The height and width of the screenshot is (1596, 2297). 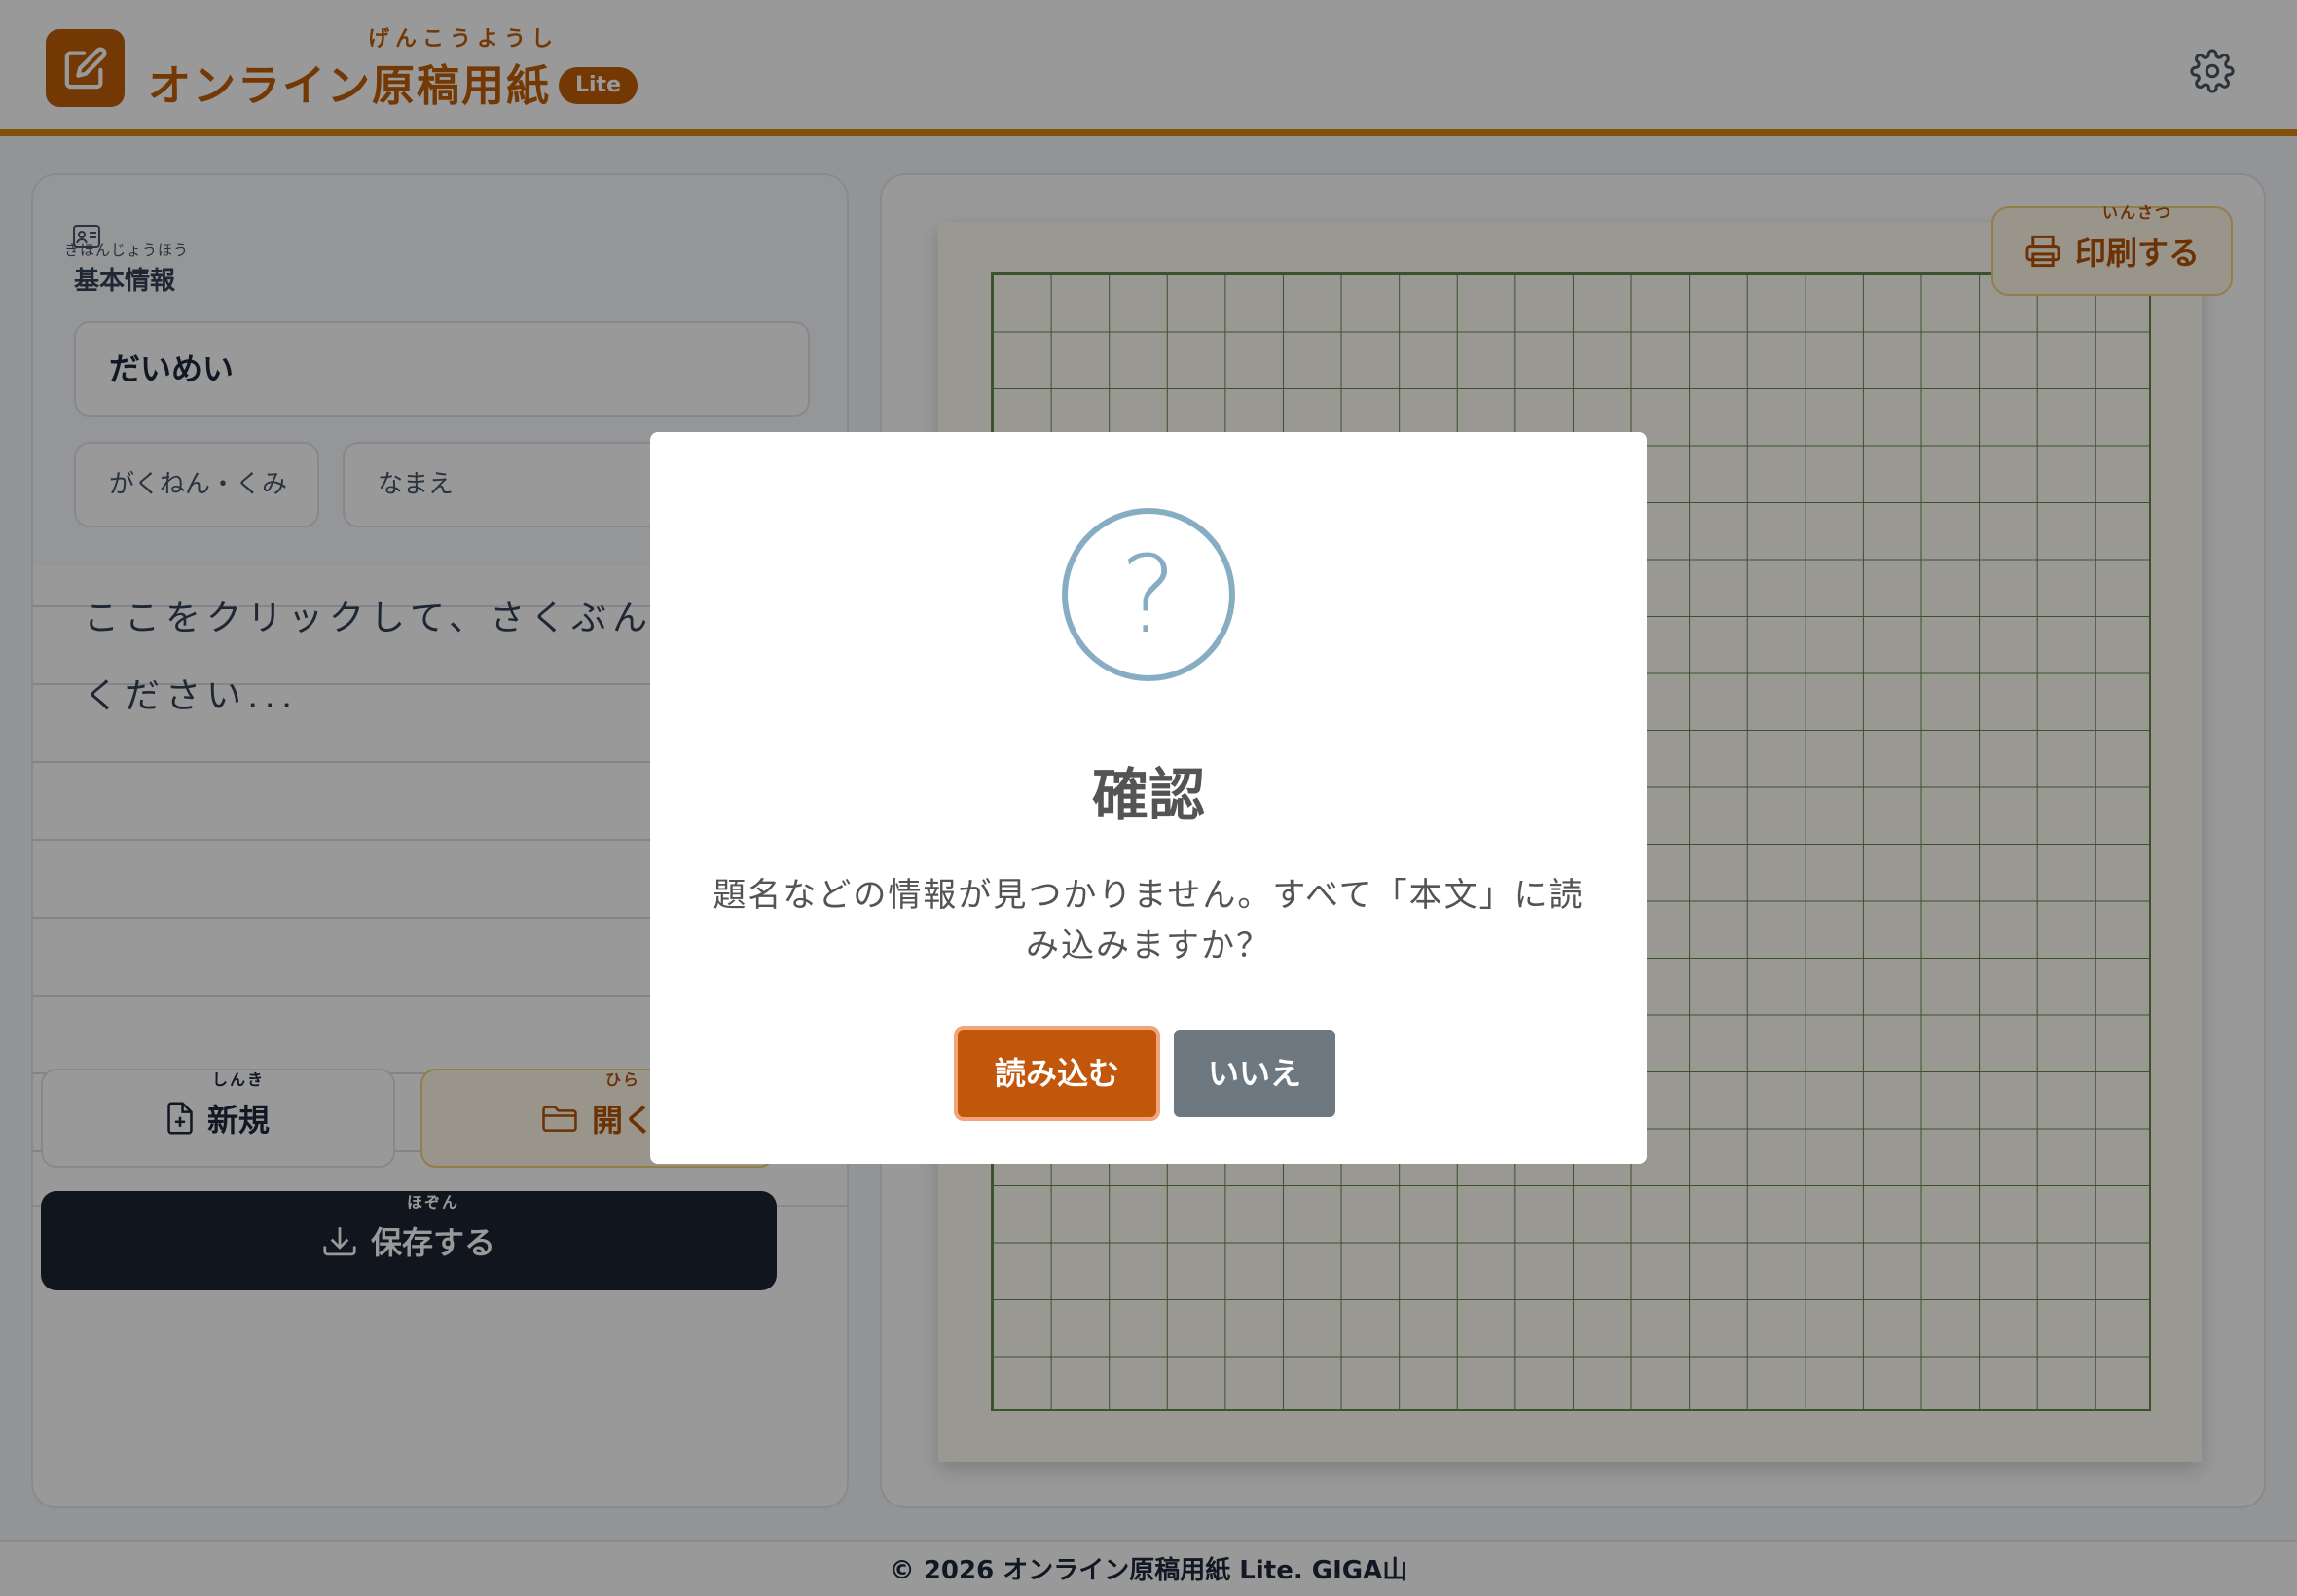 What do you see at coordinates (1057, 1073) in the screenshot?
I see `confirm-load-button: 読み込む` at bounding box center [1057, 1073].